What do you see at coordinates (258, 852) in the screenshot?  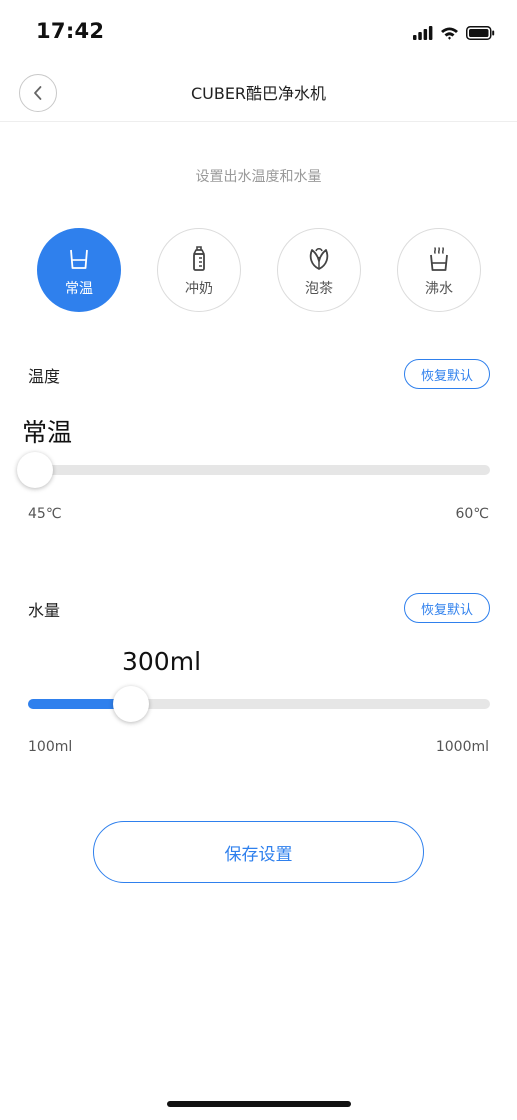 I see `save-settings-button: 保存设置` at bounding box center [258, 852].